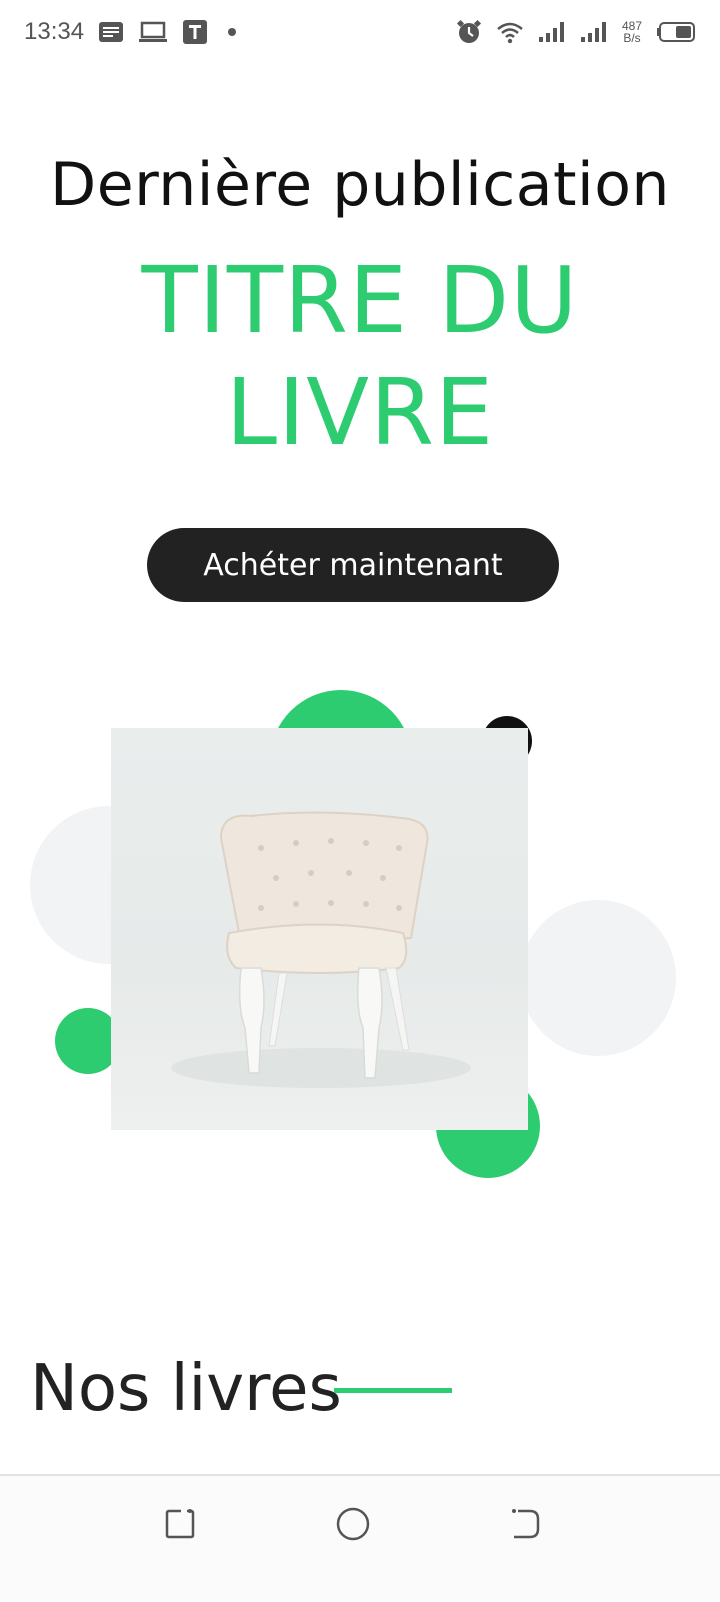 The image size is (720, 1602). I want to click on decorative-circle-gray, so click(598, 978).